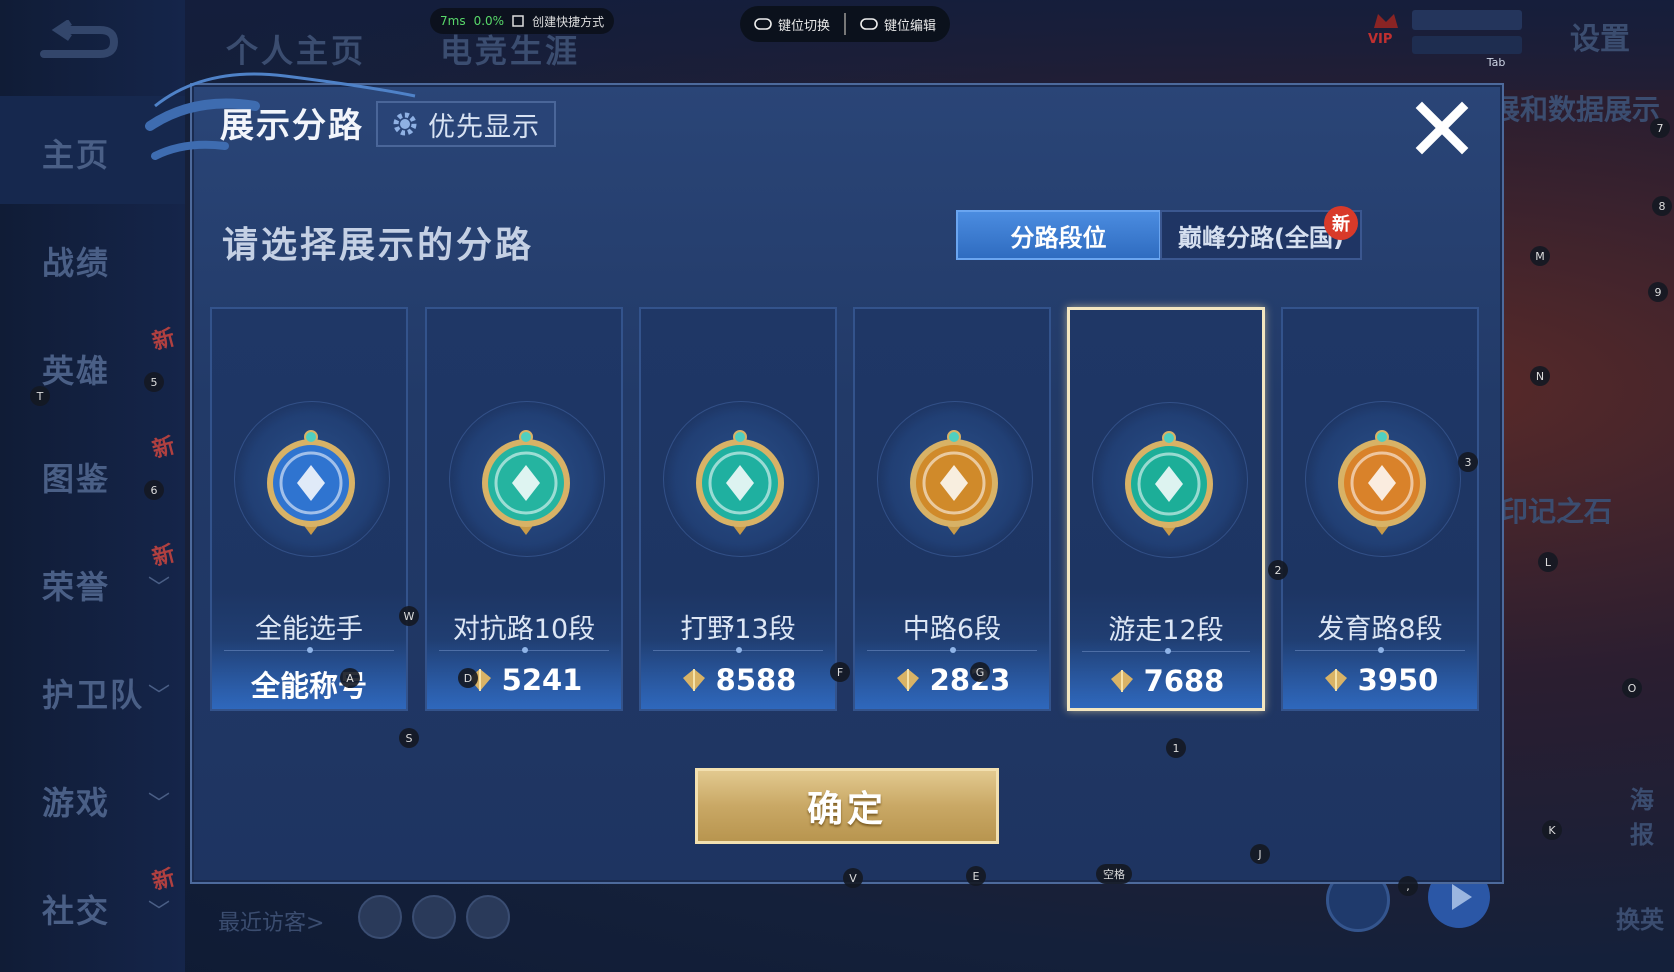 The width and height of the screenshot is (1674, 972). I want to click on key-hint: W, so click(409, 616).